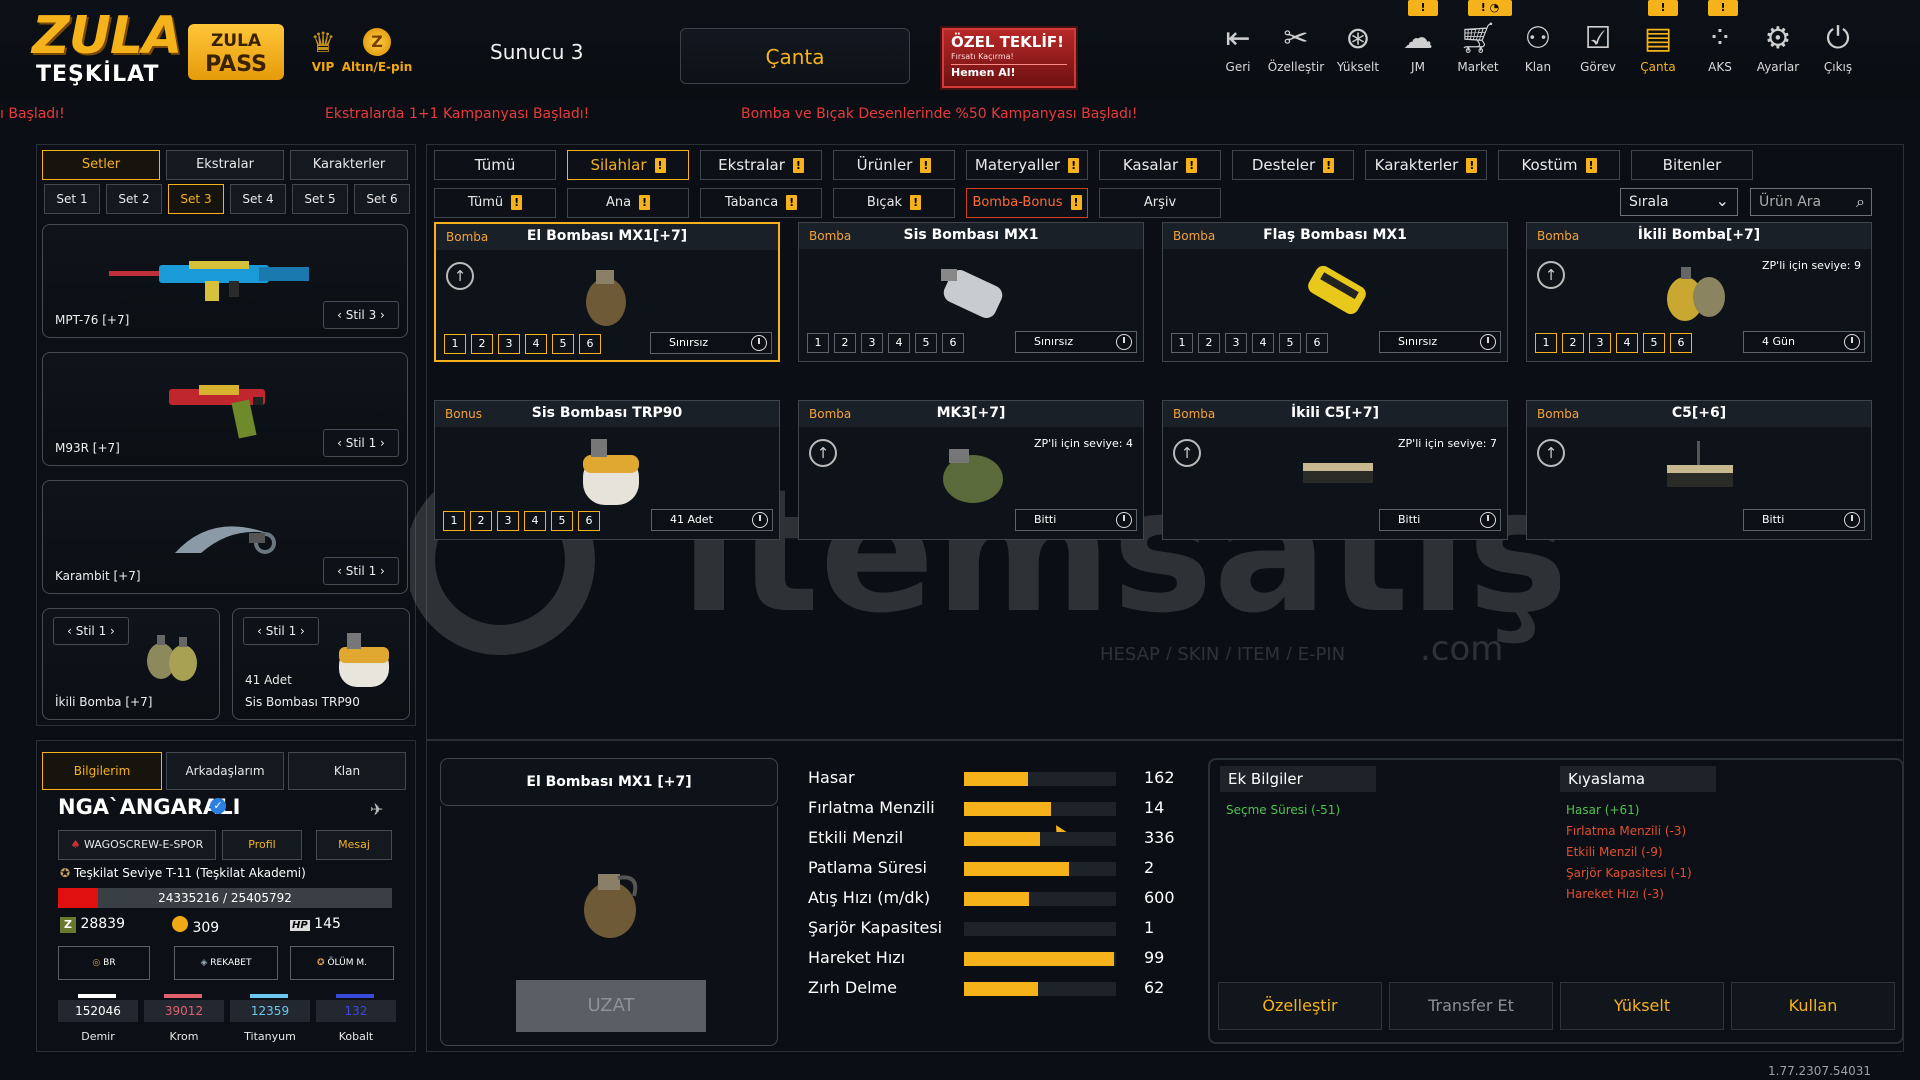 The image size is (1920, 1080). I want to click on tab-ekstralar: Ekstralar, so click(225, 165).